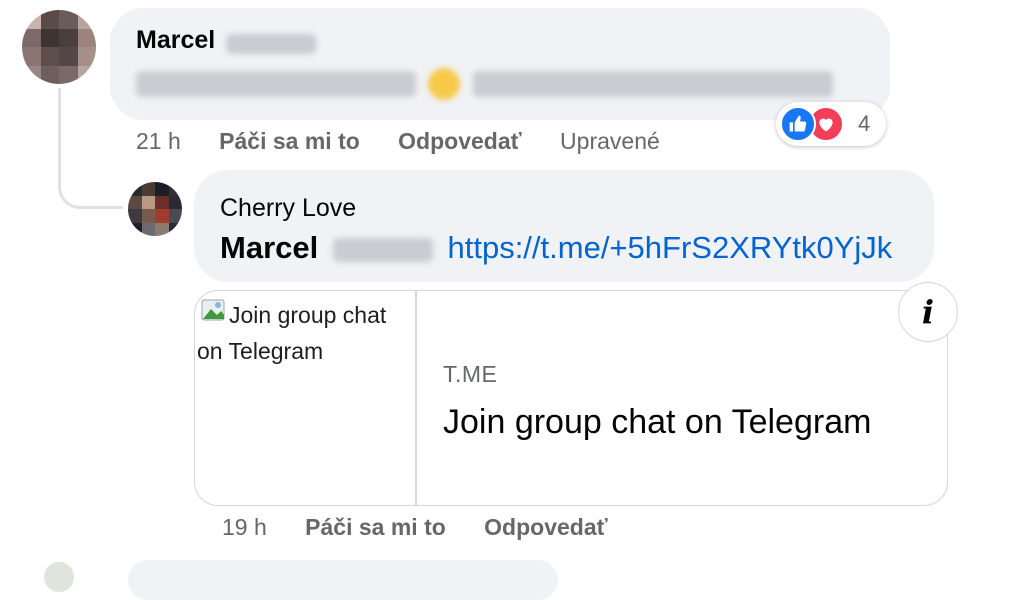  What do you see at coordinates (506, 86) in the screenshot?
I see `comment-text-redacted` at bounding box center [506, 86].